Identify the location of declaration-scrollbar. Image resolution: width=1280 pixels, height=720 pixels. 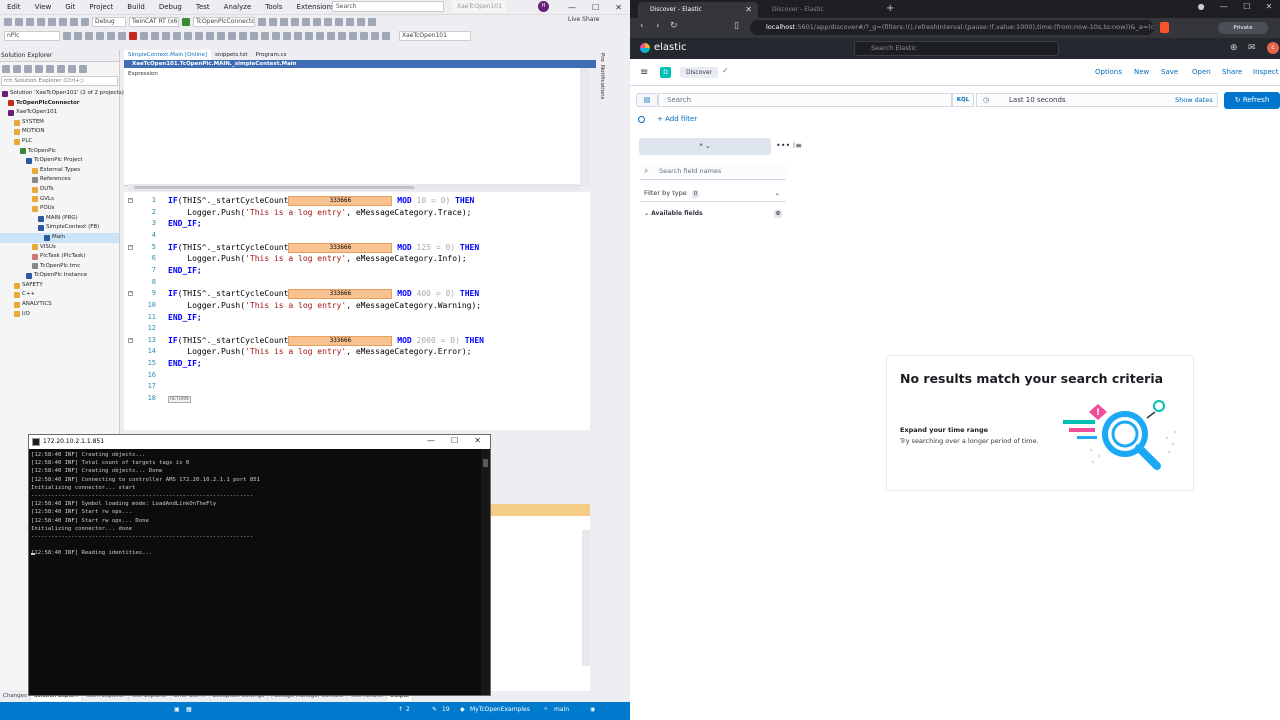
(585, 127).